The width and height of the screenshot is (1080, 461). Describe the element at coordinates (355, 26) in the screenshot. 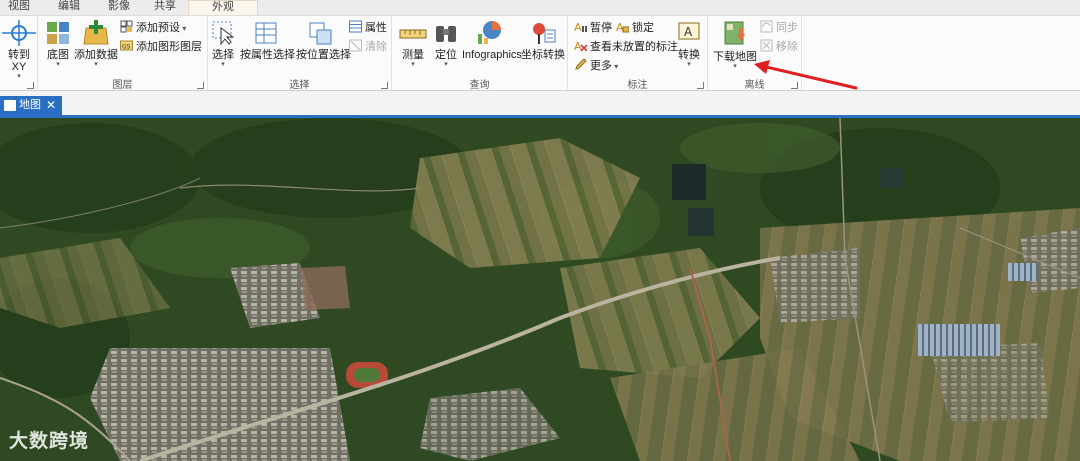

I see `attributes-icon` at that location.